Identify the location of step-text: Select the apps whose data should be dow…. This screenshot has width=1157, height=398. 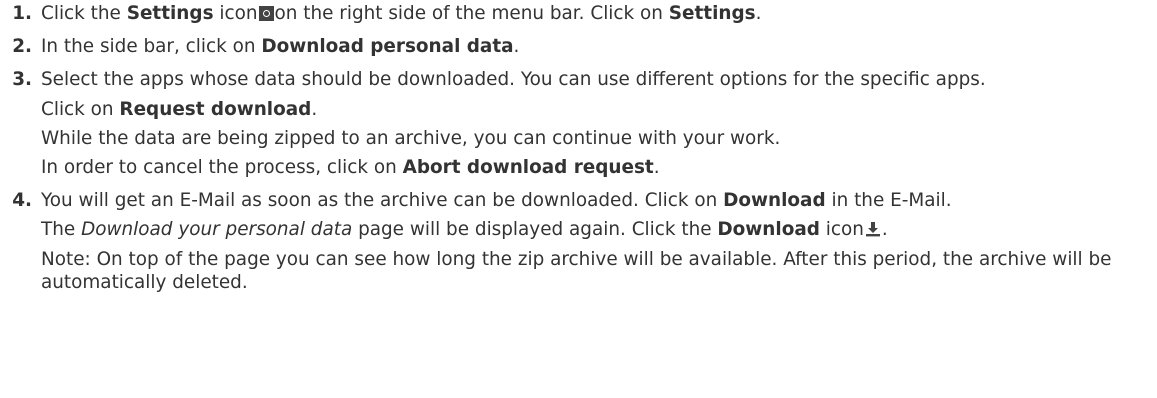
(513, 80).